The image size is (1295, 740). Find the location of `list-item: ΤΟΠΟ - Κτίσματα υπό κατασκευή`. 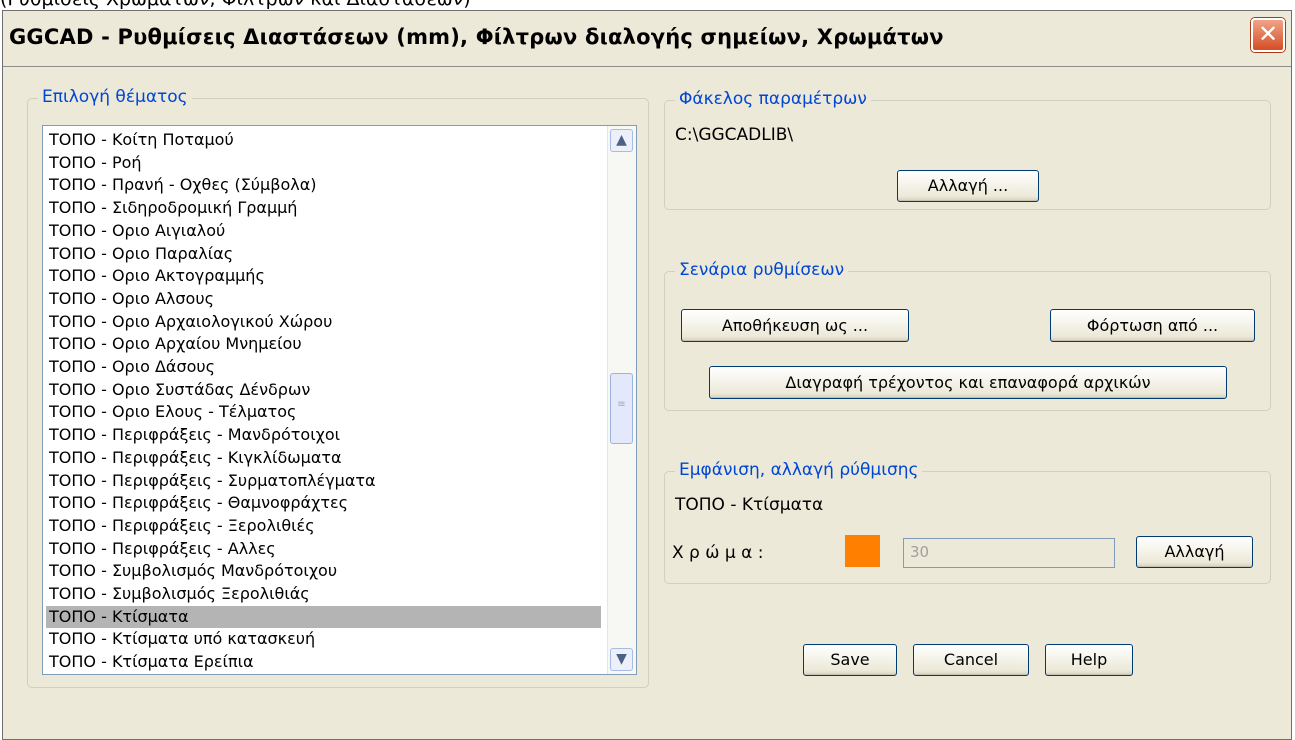

list-item: ΤΟΠΟ - Κτίσματα υπό κατασκευή is located at coordinates (323, 639).